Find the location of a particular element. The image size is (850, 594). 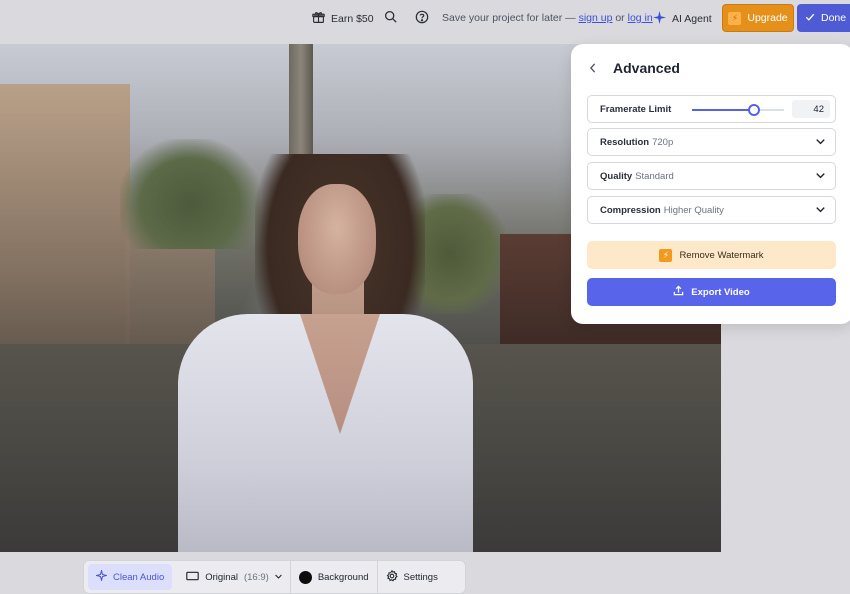

search-button is located at coordinates (390, 18).